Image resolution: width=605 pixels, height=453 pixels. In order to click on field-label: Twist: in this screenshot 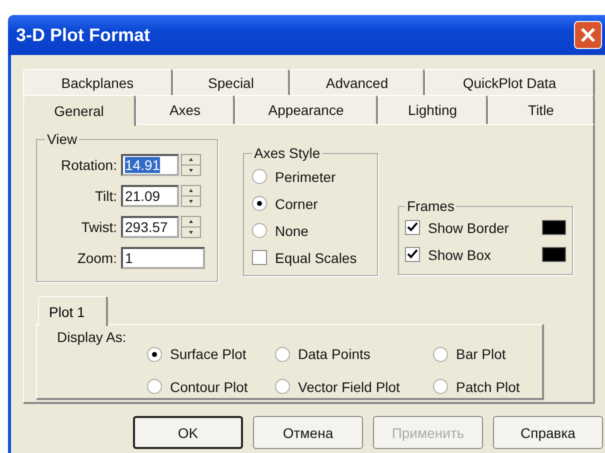, I will do `click(98, 226)`.